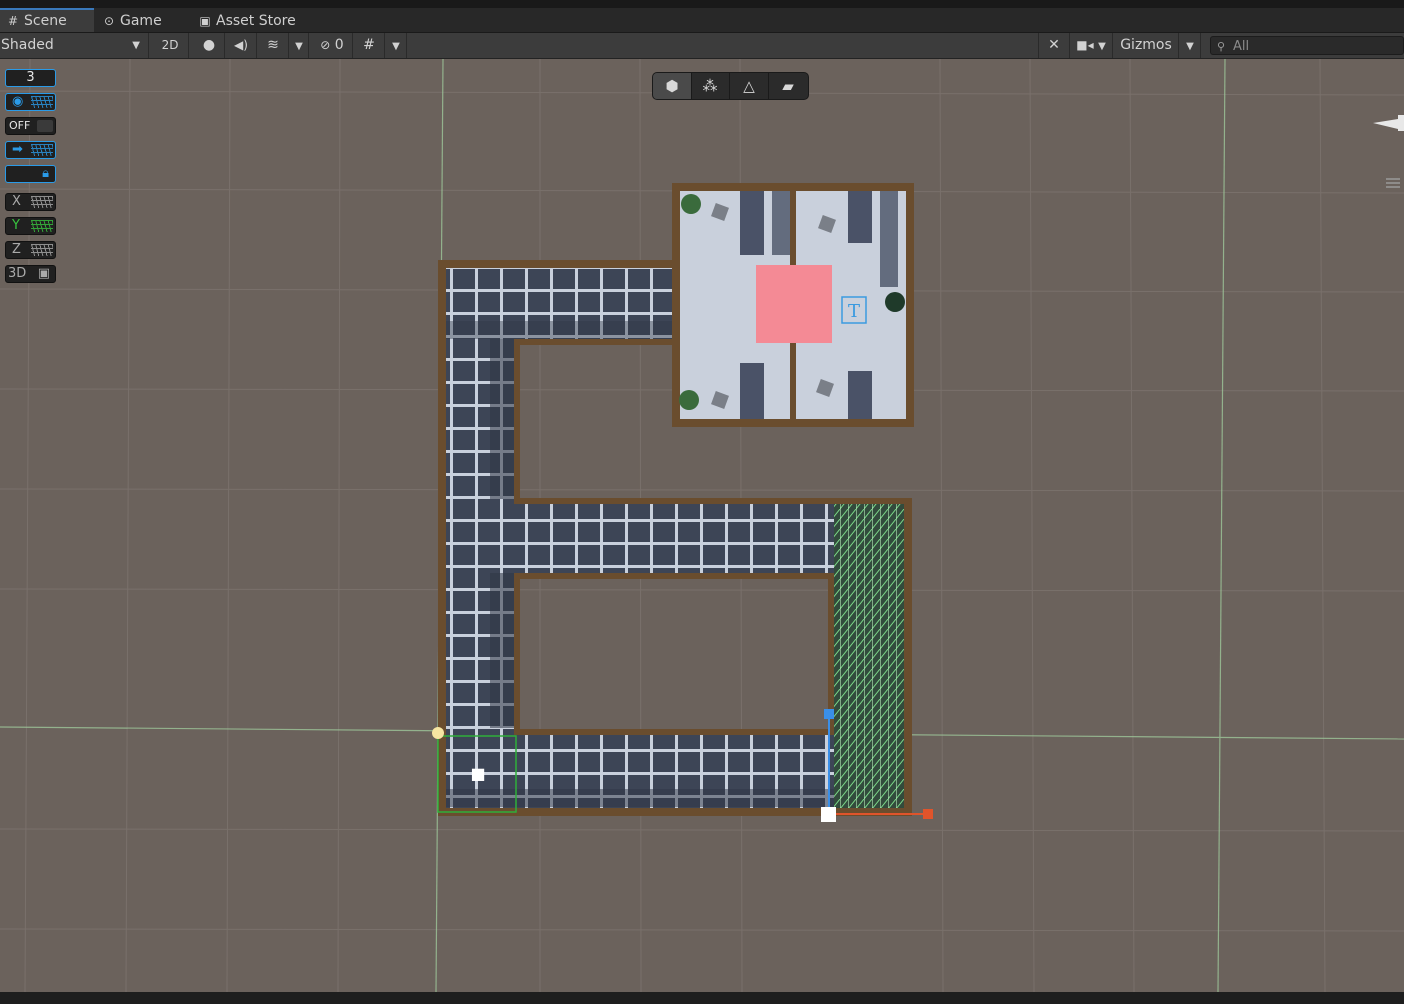 The image size is (1404, 1004). What do you see at coordinates (20, 125) in the screenshot?
I see `snap-off-label: OFF` at bounding box center [20, 125].